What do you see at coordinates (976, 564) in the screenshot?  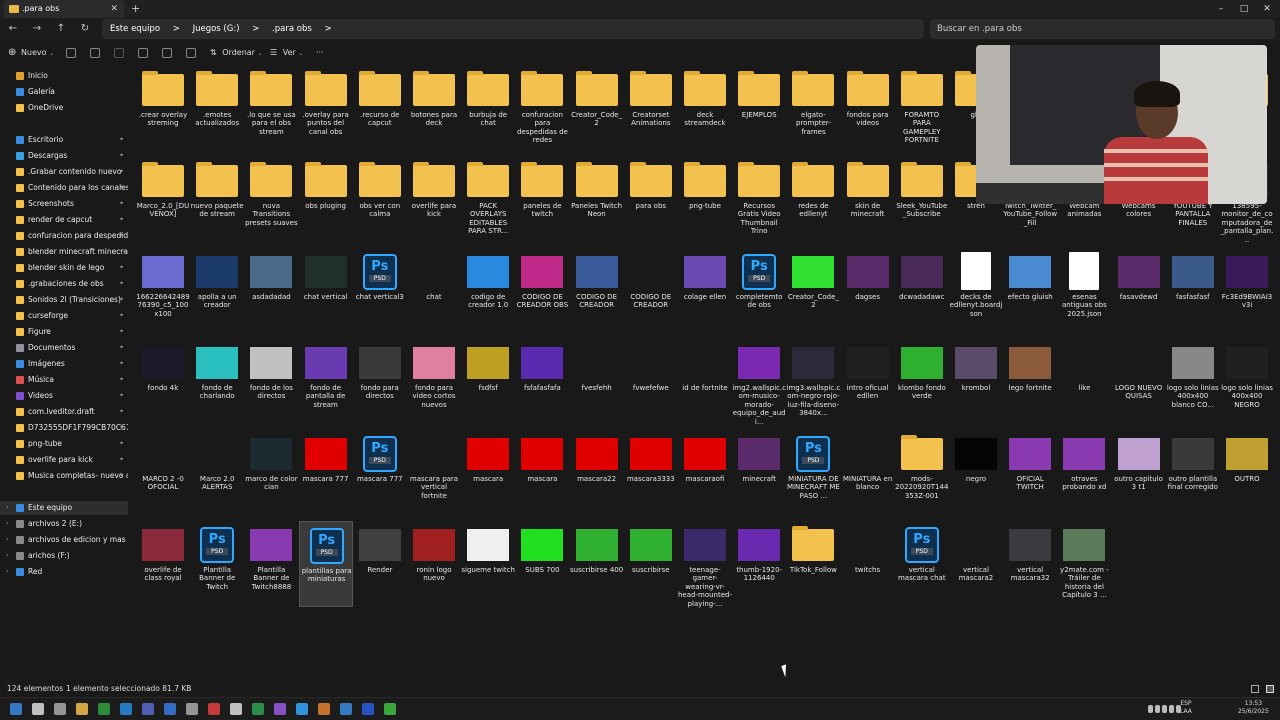 I see `file-item: vertical mascara2` at bounding box center [976, 564].